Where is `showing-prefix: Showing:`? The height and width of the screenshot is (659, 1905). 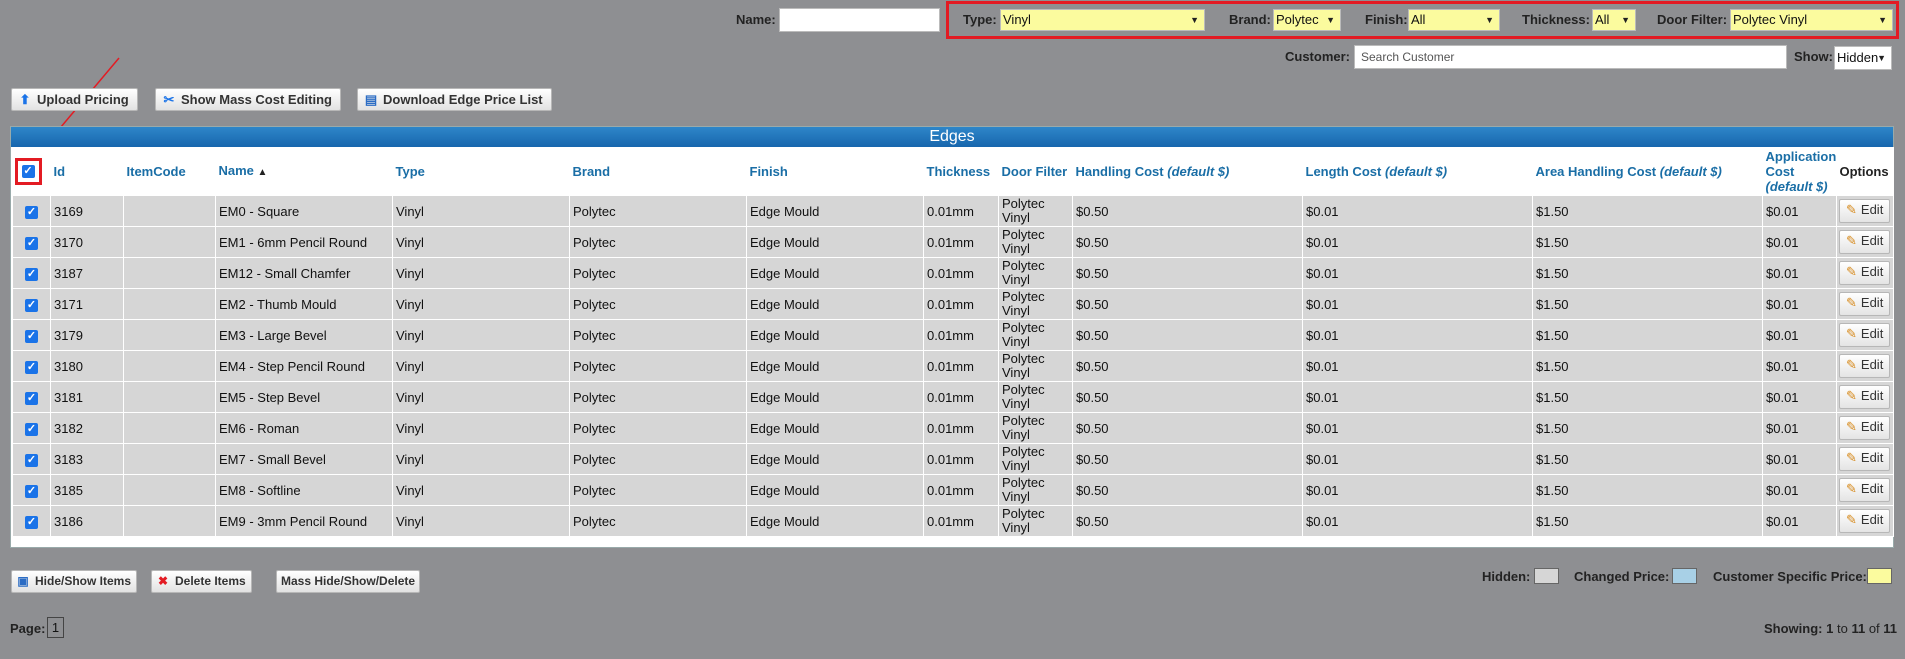
showing-prefix: Showing: is located at coordinates (1793, 628).